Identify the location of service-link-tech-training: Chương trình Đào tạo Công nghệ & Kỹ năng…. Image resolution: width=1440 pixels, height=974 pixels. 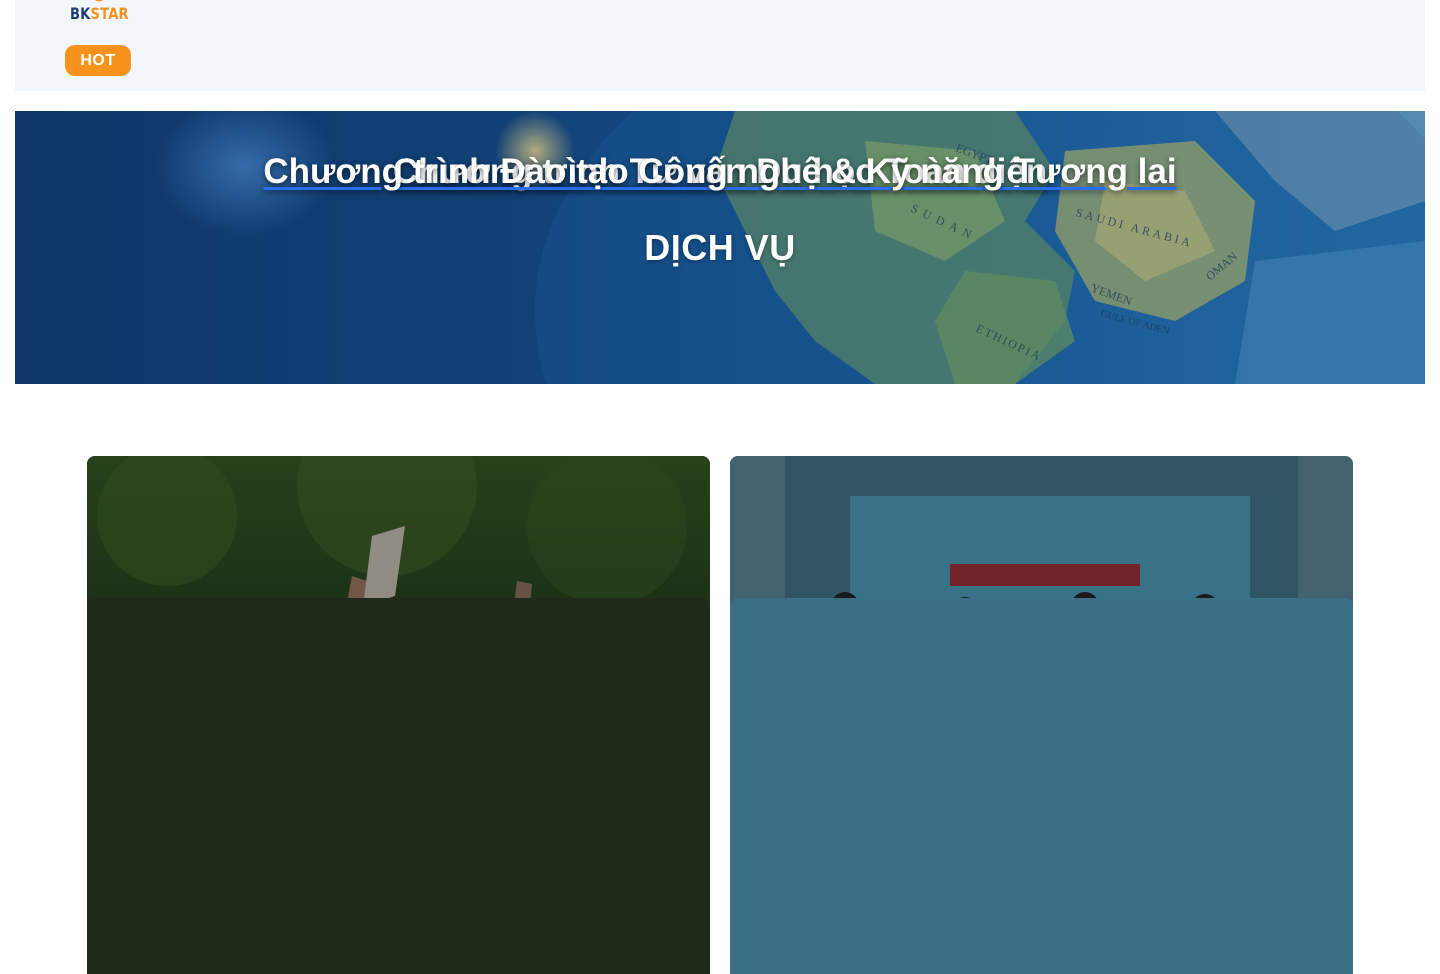
(719, 171).